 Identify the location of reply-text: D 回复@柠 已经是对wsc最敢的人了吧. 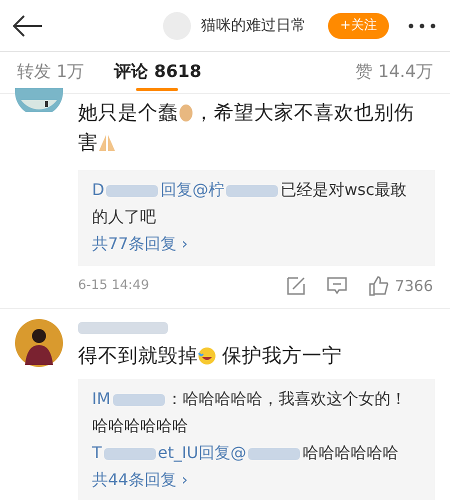
(250, 203).